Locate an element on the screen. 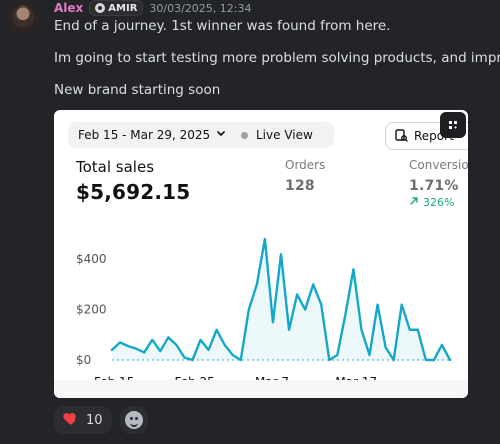  y-tick-label: $400 is located at coordinates (91, 259).